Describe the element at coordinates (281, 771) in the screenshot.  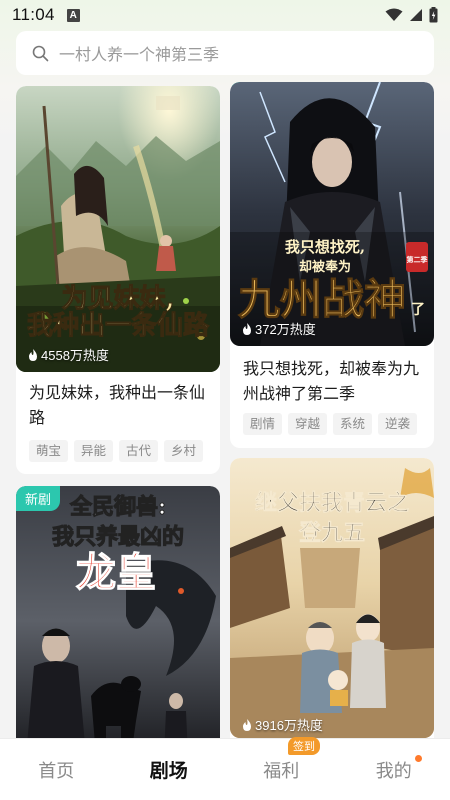
I see `nav-welfare-label: 福利` at that location.